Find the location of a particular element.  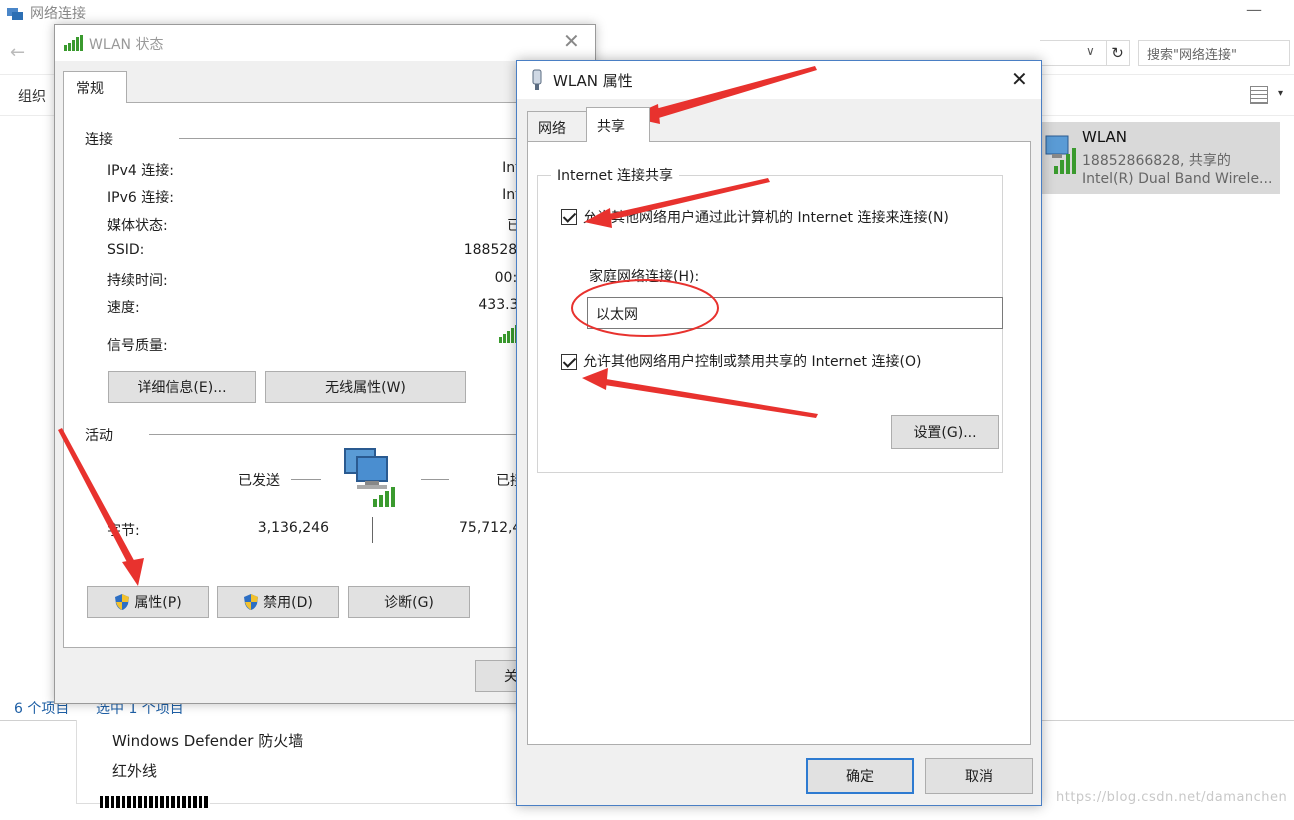

refresh-icon: ↻ is located at coordinates (1117, 53).